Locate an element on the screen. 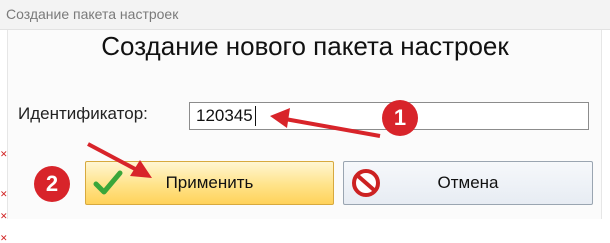  identifier-label: Идентификатор: is located at coordinates (83, 113).